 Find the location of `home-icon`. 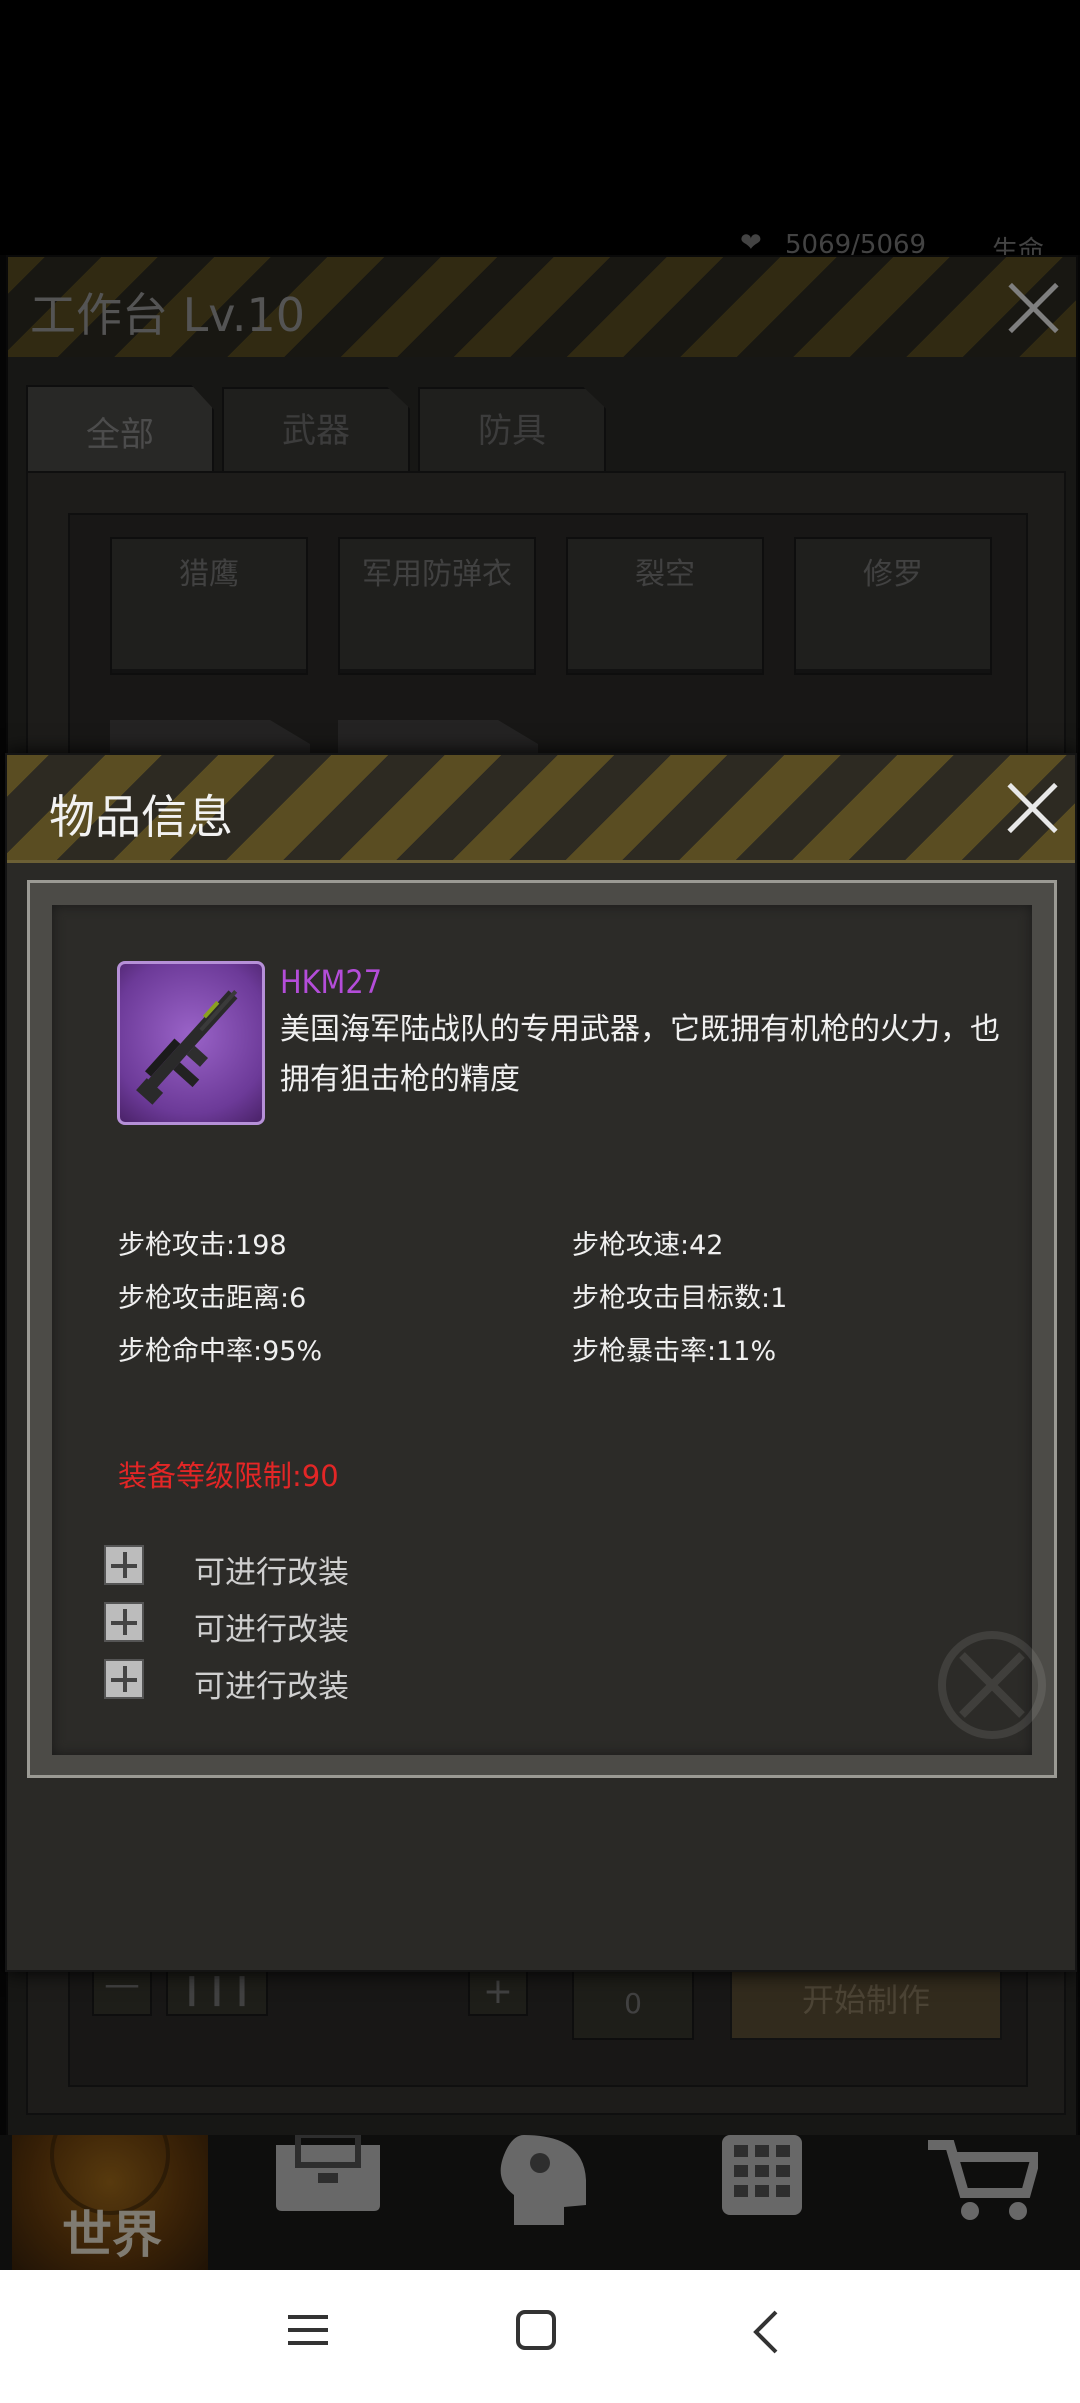

home-icon is located at coordinates (536, 2330).